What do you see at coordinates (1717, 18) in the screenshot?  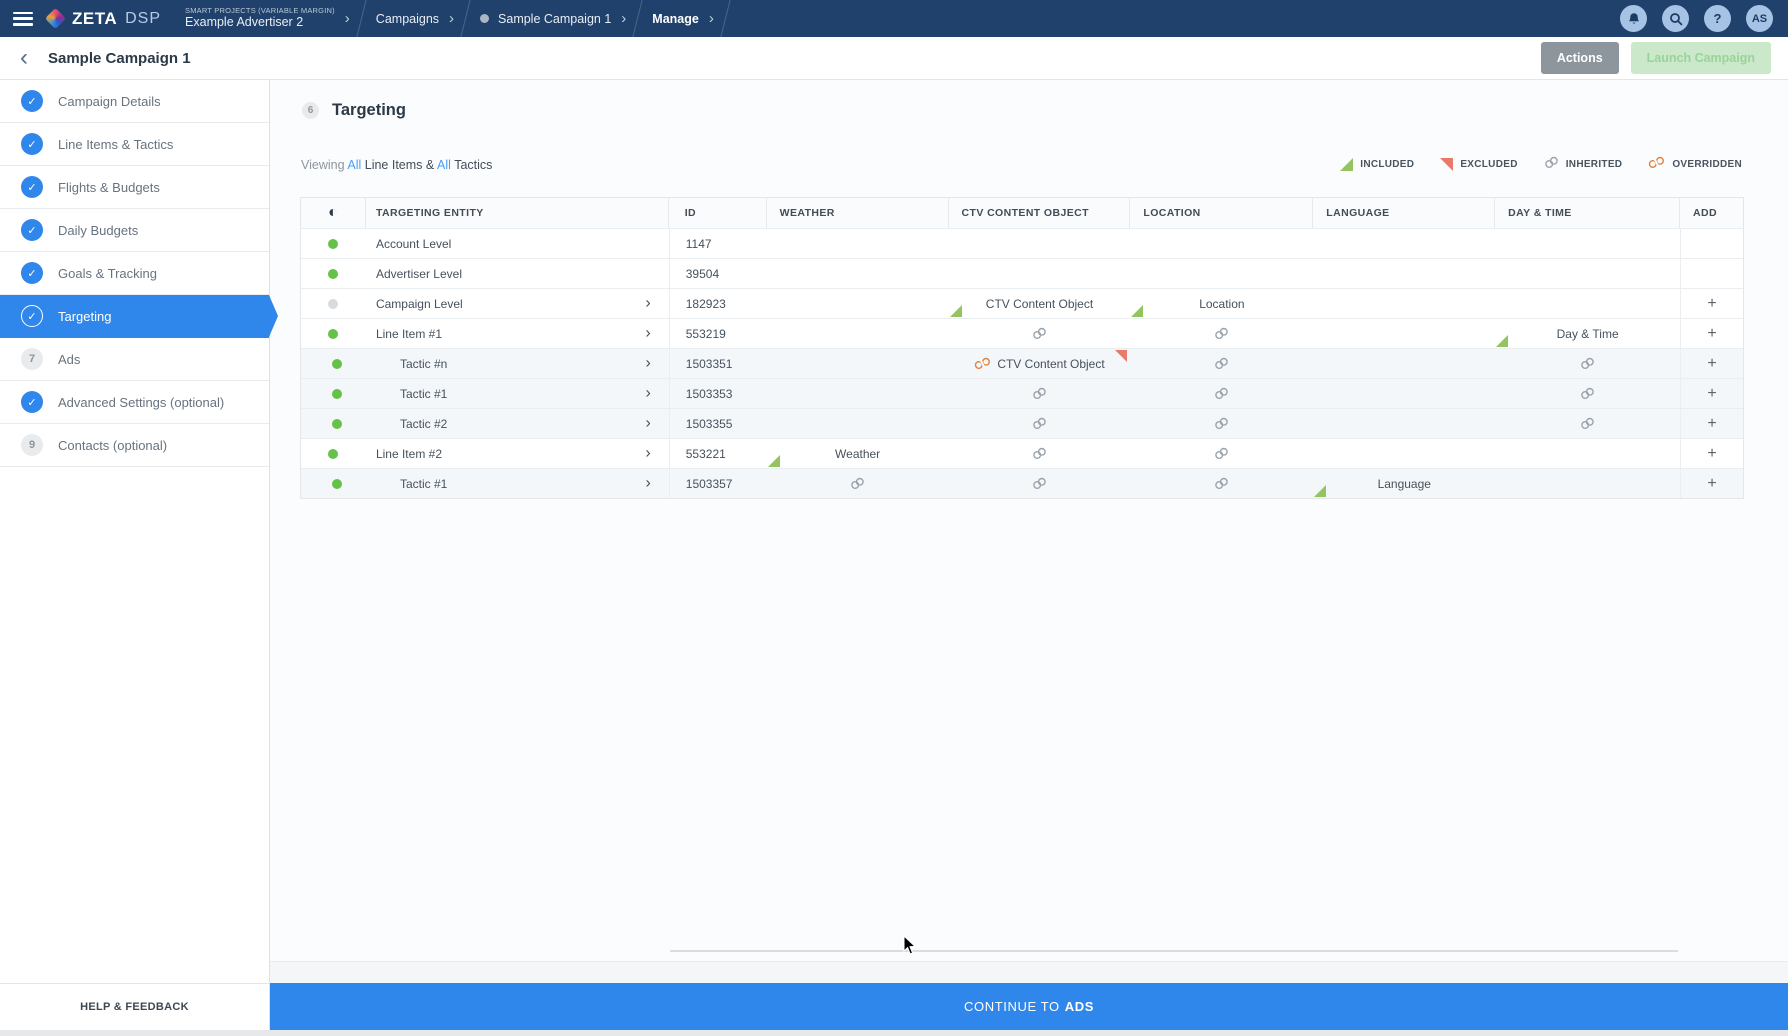 I see `help-button: ?` at bounding box center [1717, 18].